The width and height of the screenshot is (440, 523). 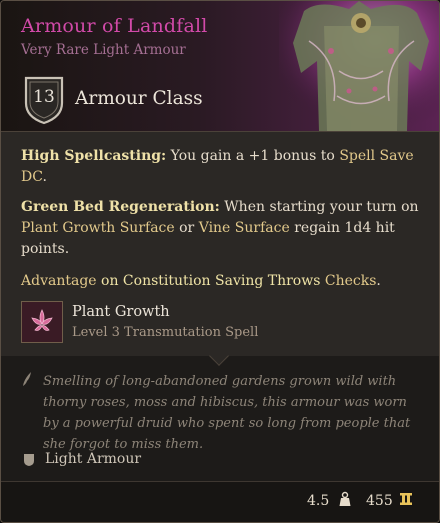 What do you see at coordinates (44, 97) in the screenshot?
I see `armour-class-value: 13` at bounding box center [44, 97].